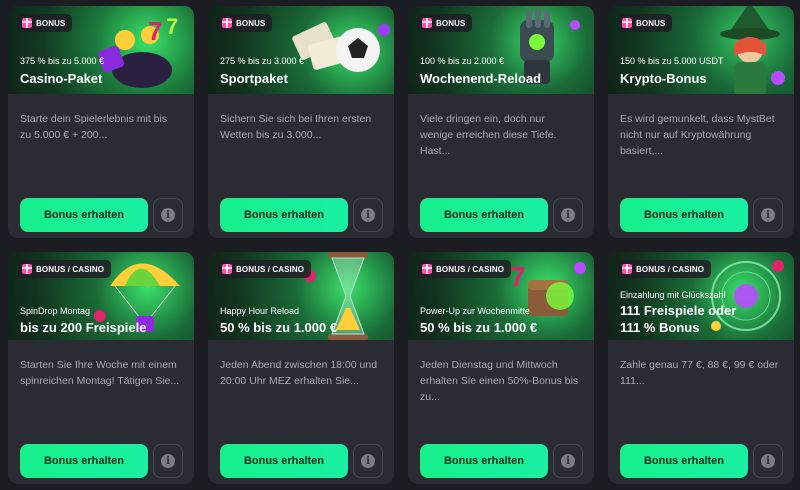  Describe the element at coordinates (262, 61) in the screenshot. I see `bonus-subtitle: 275 % bis zu 3.000 €` at that location.